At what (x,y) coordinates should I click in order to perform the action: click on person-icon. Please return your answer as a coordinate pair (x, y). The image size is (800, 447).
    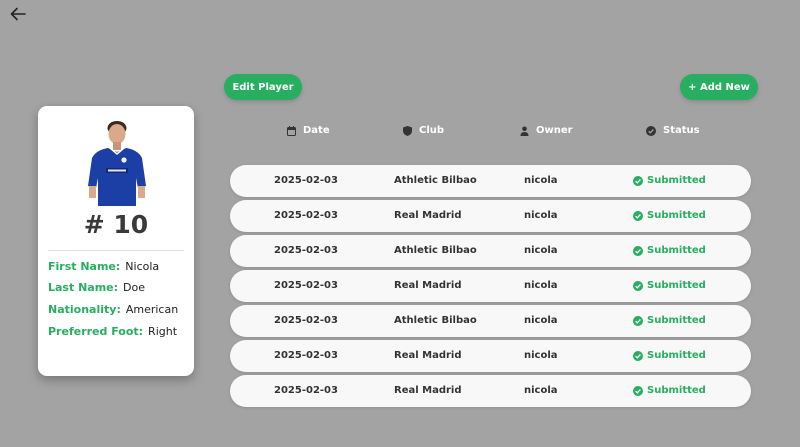
    Looking at the image, I should click on (524, 131).